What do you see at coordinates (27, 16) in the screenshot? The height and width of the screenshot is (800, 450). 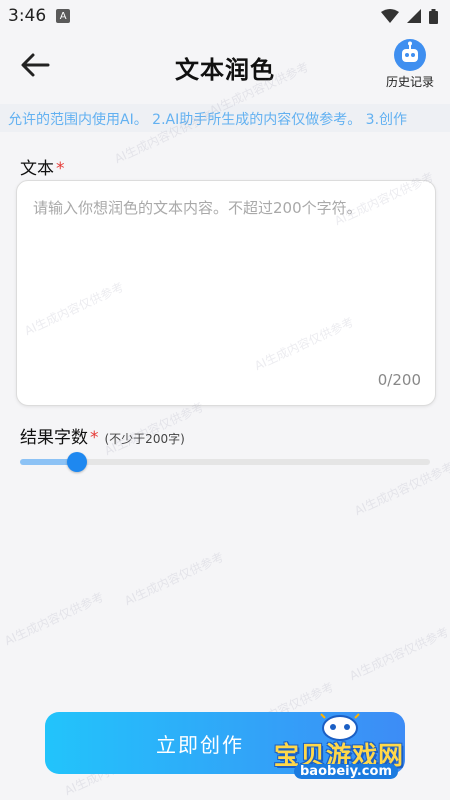 I see `status-time: 3:46` at bounding box center [27, 16].